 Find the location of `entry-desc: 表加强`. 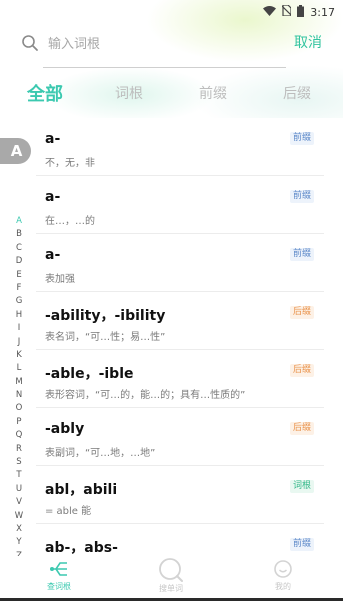

entry-desc: 表加强 is located at coordinates (60, 279).